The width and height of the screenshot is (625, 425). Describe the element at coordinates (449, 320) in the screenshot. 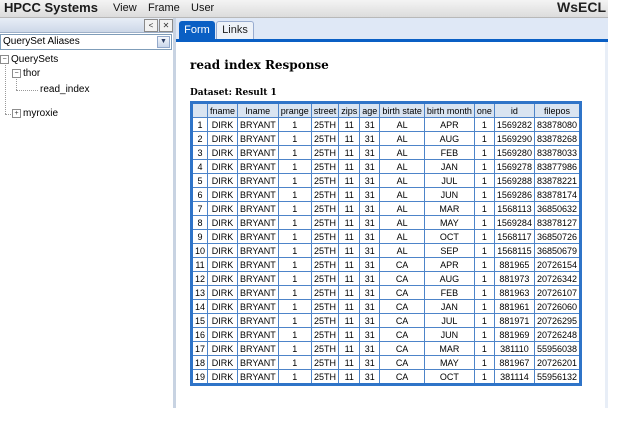

I see `table-cell: JUL` at that location.